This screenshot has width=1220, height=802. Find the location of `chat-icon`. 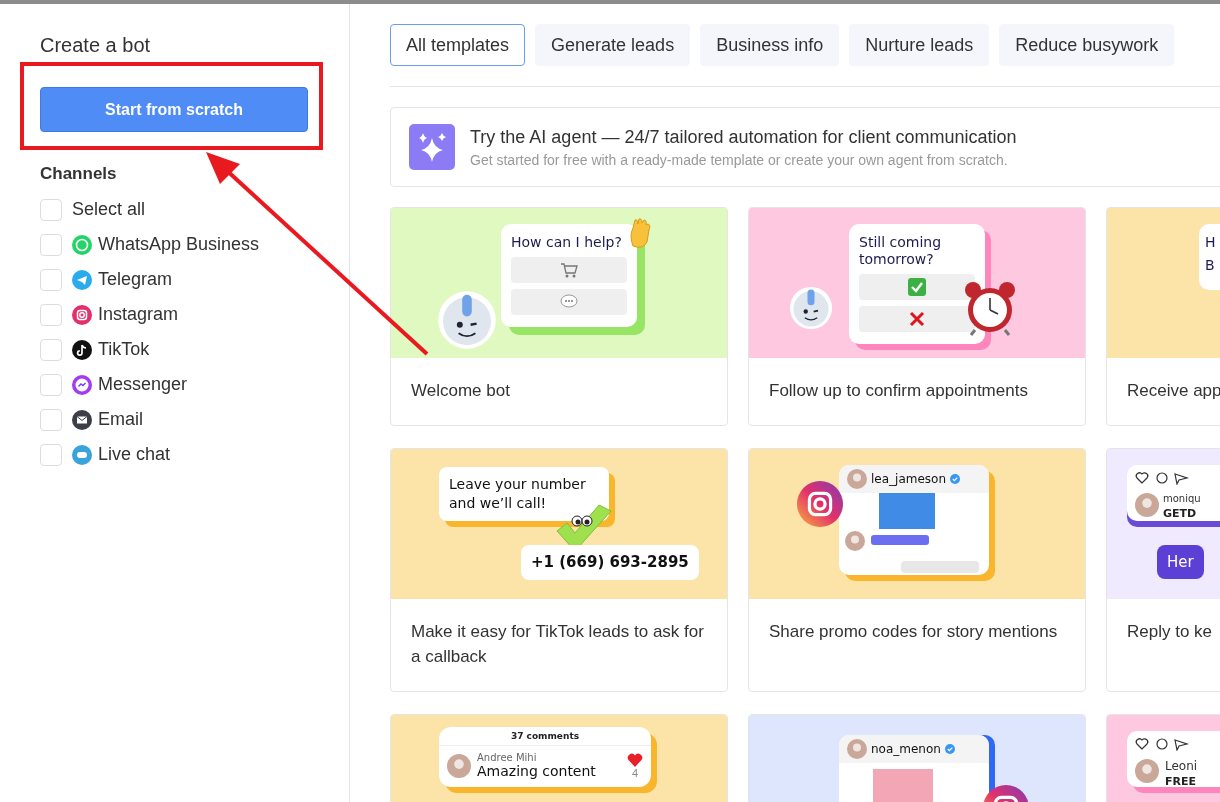

chat-icon is located at coordinates (82, 454).